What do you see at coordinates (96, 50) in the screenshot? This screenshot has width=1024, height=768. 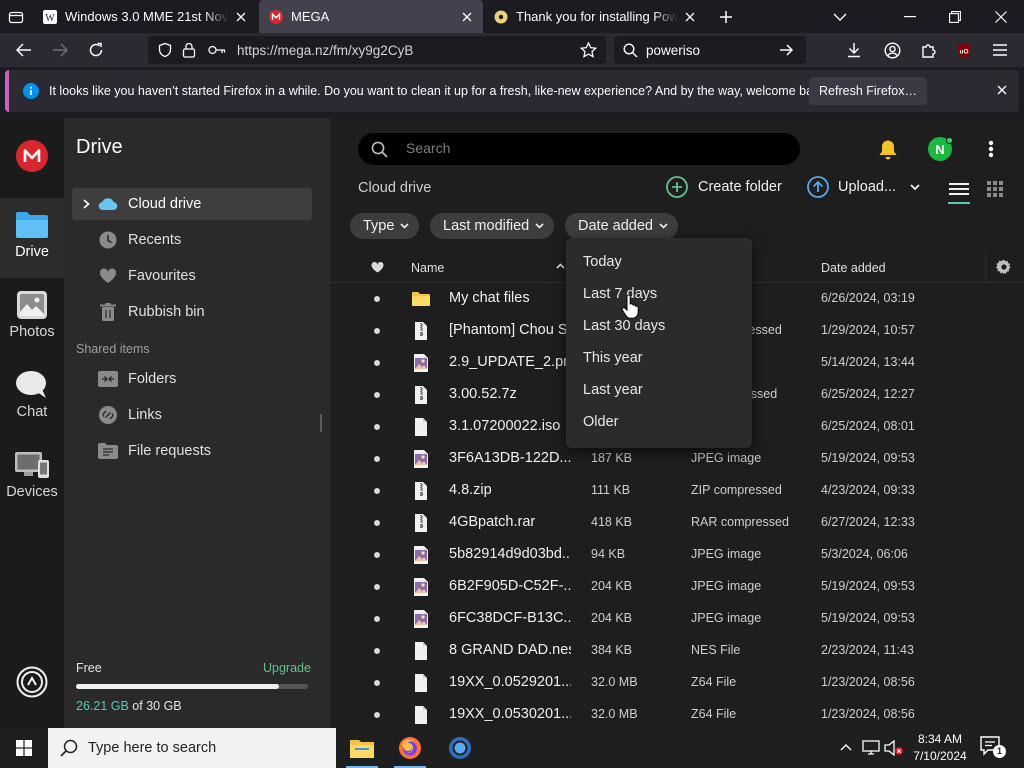 I see `reload-button` at bounding box center [96, 50].